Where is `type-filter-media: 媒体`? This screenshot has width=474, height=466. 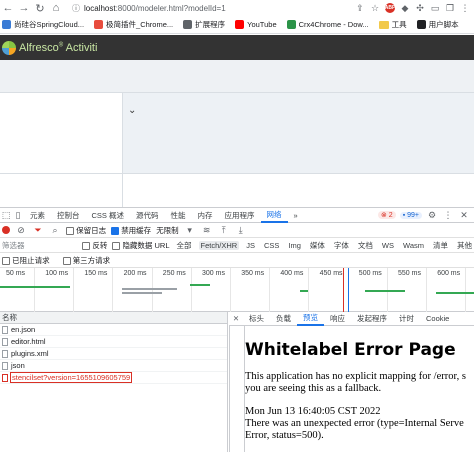 type-filter-media: 媒体 is located at coordinates (317, 245).